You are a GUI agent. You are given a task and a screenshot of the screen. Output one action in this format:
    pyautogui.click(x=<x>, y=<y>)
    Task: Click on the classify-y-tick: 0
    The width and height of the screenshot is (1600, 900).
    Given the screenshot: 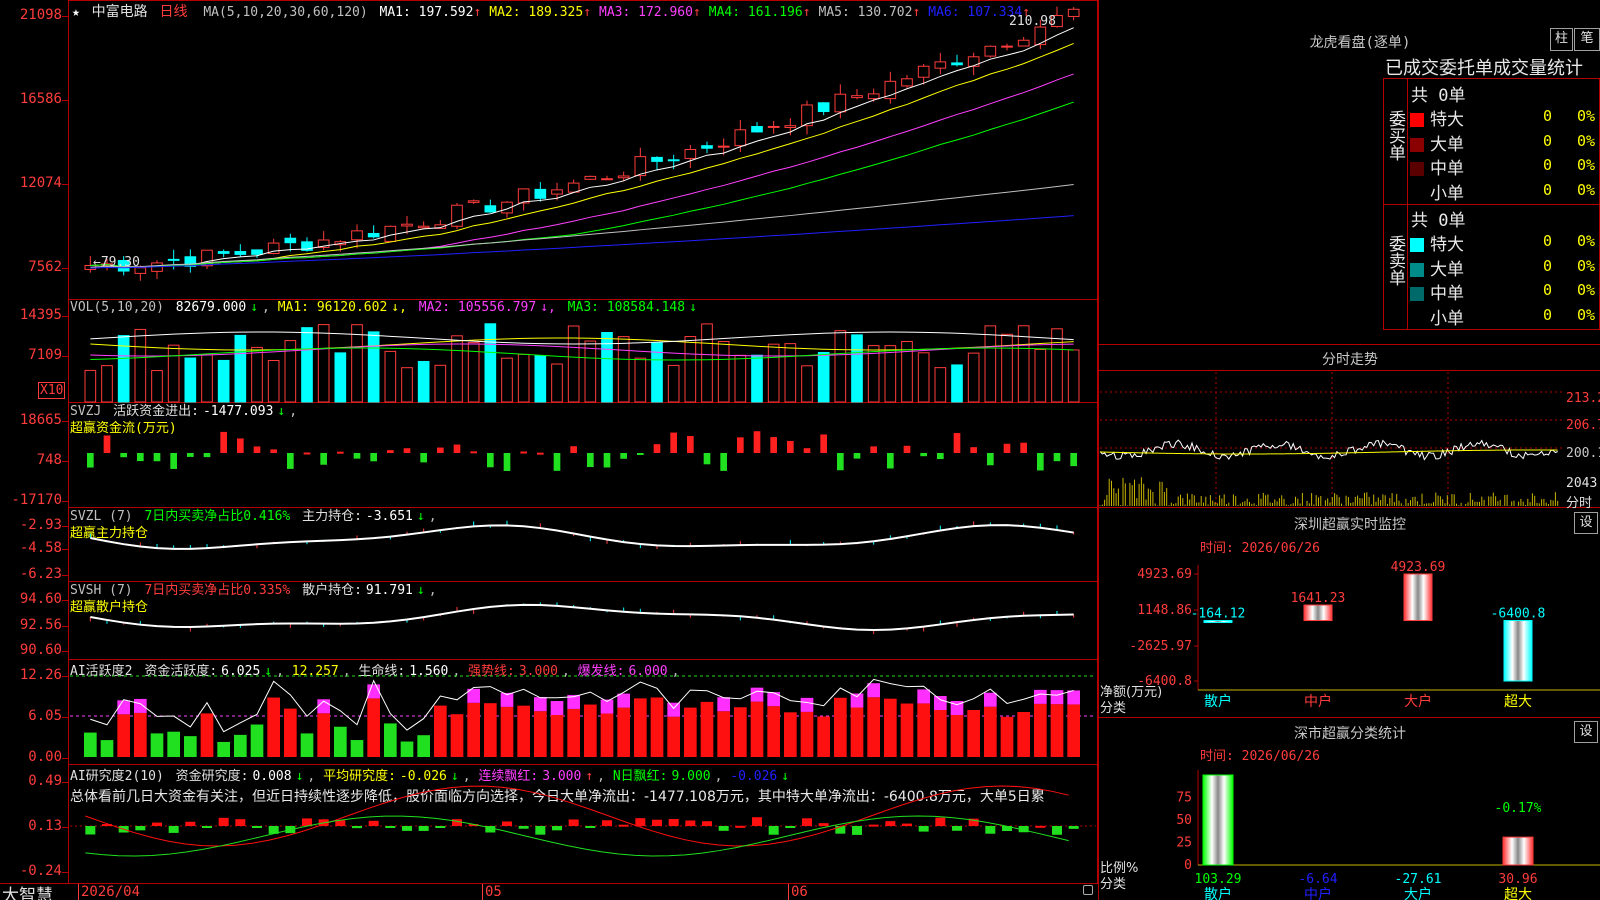 What is the action you would take?
    pyautogui.click(x=1188, y=865)
    